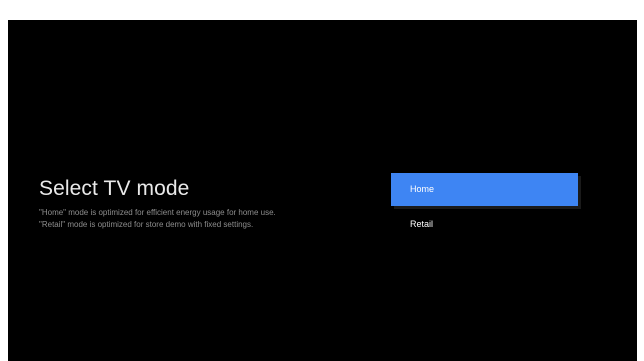  What do you see at coordinates (487, 207) in the screenshot?
I see `tv-mode-menu: Home Retail` at bounding box center [487, 207].